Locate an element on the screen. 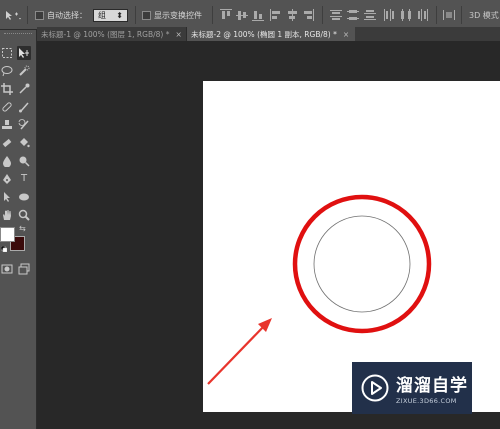 The height and width of the screenshot is (429, 500). red-ring-shape is located at coordinates (362, 264).